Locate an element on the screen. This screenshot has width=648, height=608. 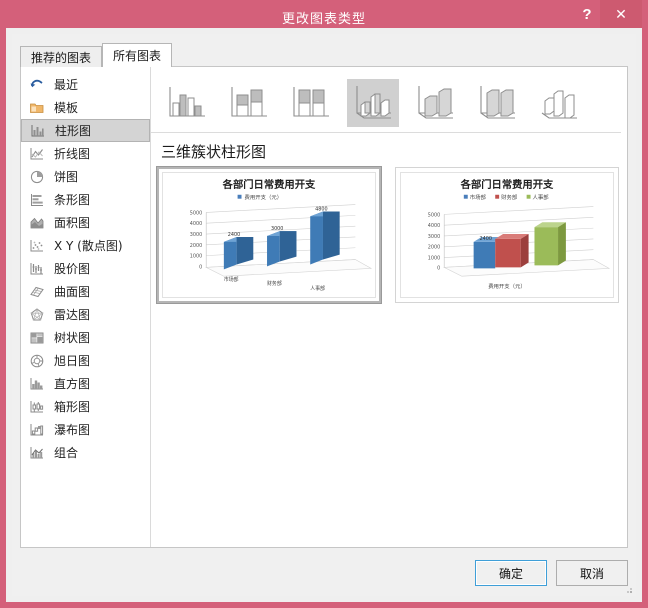
tab-strip: 推荐的图表 所有图表 is located at coordinates (96, 55).